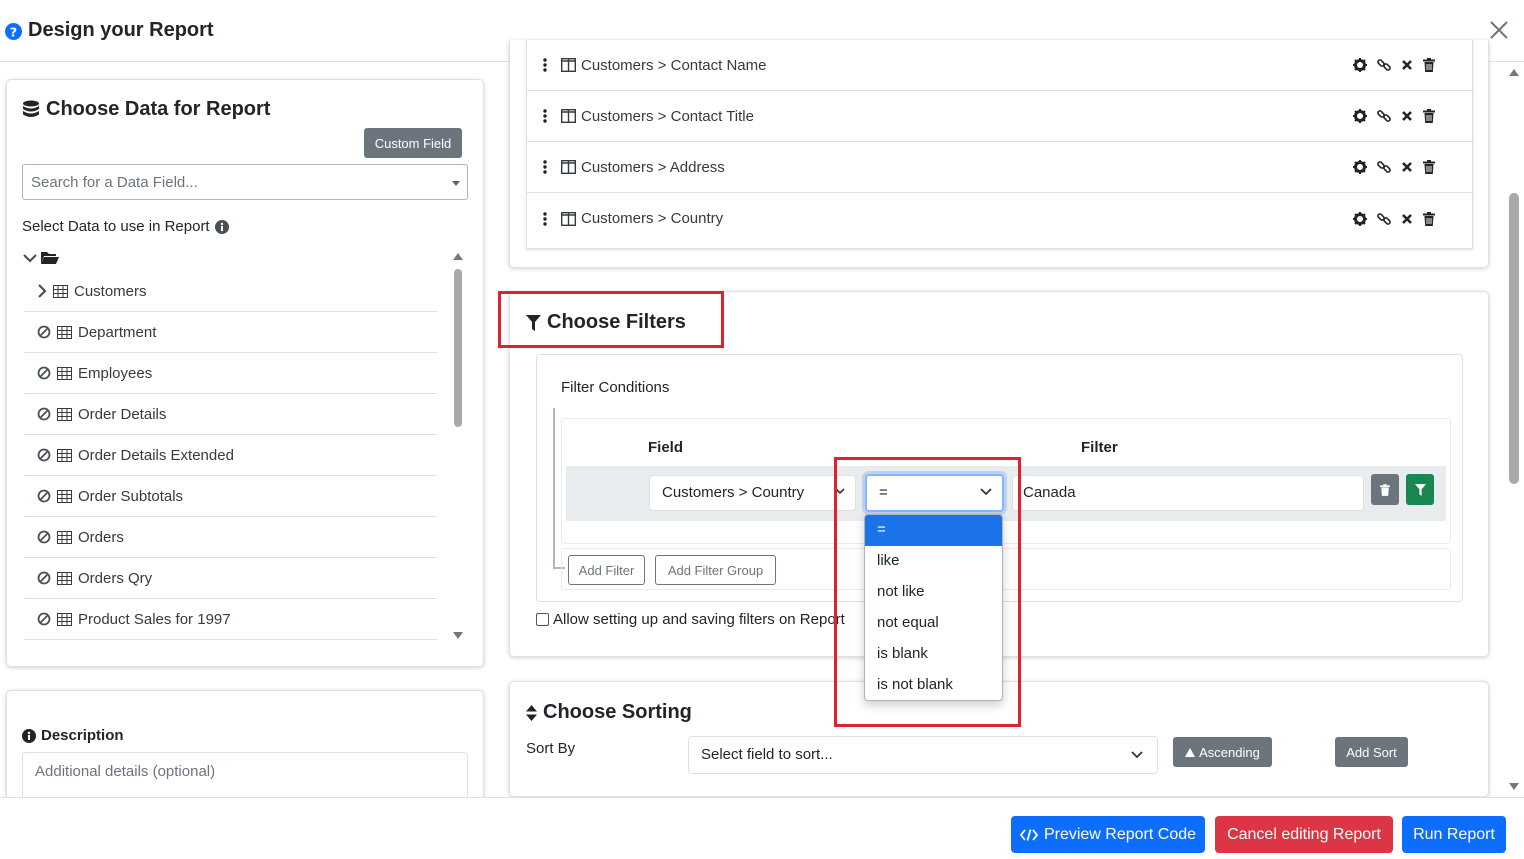 The height and width of the screenshot is (859, 1524). Describe the element at coordinates (652, 218) in the screenshot. I see `field-label: Customers > Country` at that location.